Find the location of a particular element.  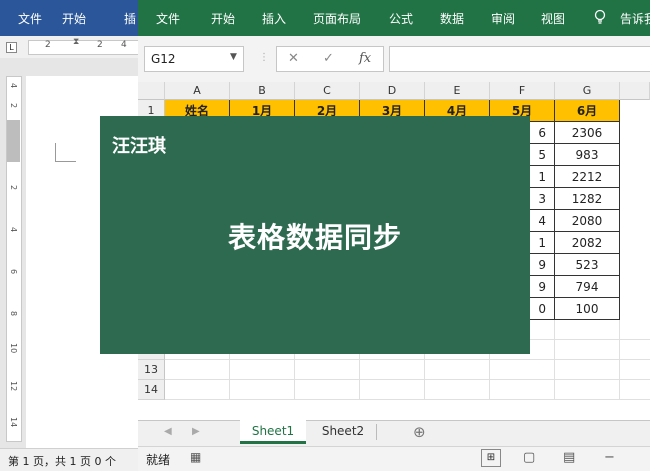

word-tab-insert: 插 is located at coordinates (130, 18).